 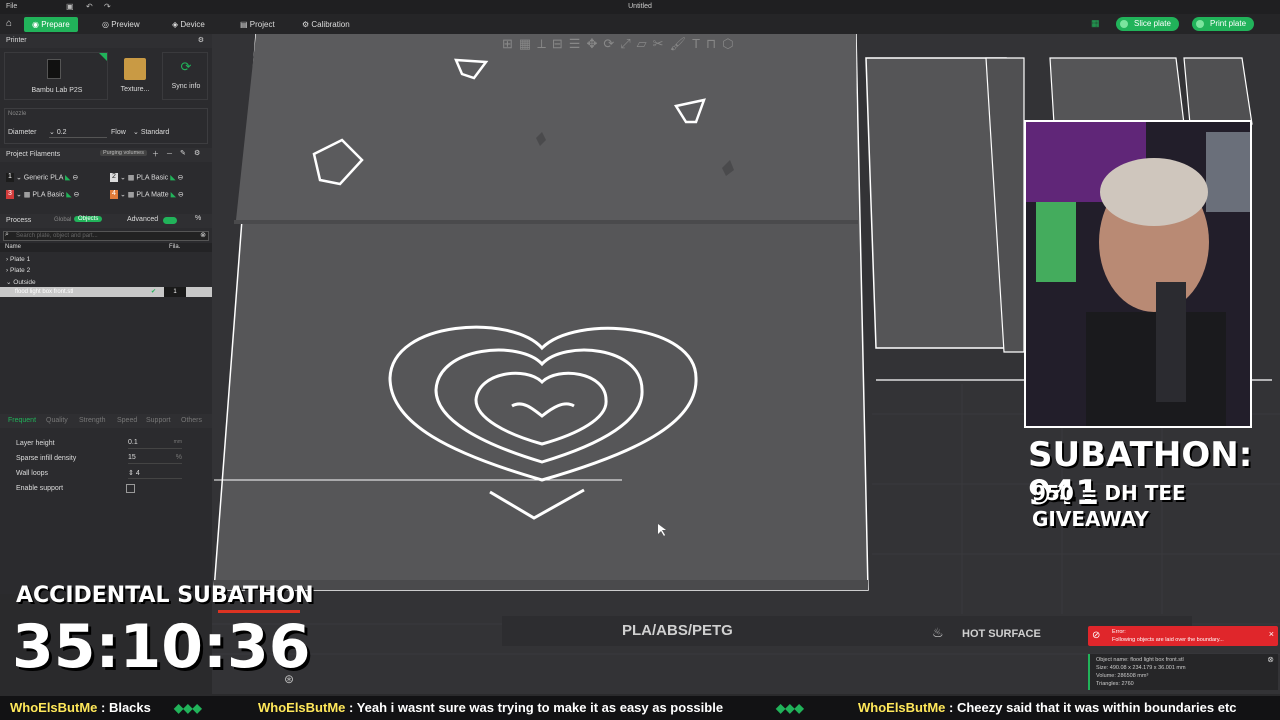 I want to click on assembly-icon: ⬡, so click(x=730, y=43).